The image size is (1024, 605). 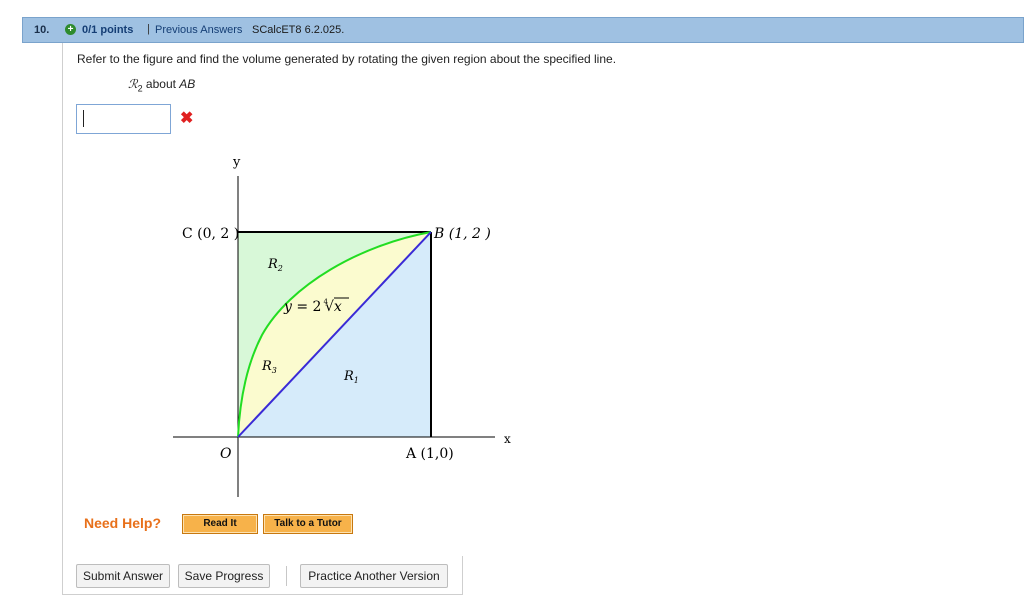 What do you see at coordinates (224, 576) in the screenshot?
I see `save-progress-button: Save Progress` at bounding box center [224, 576].